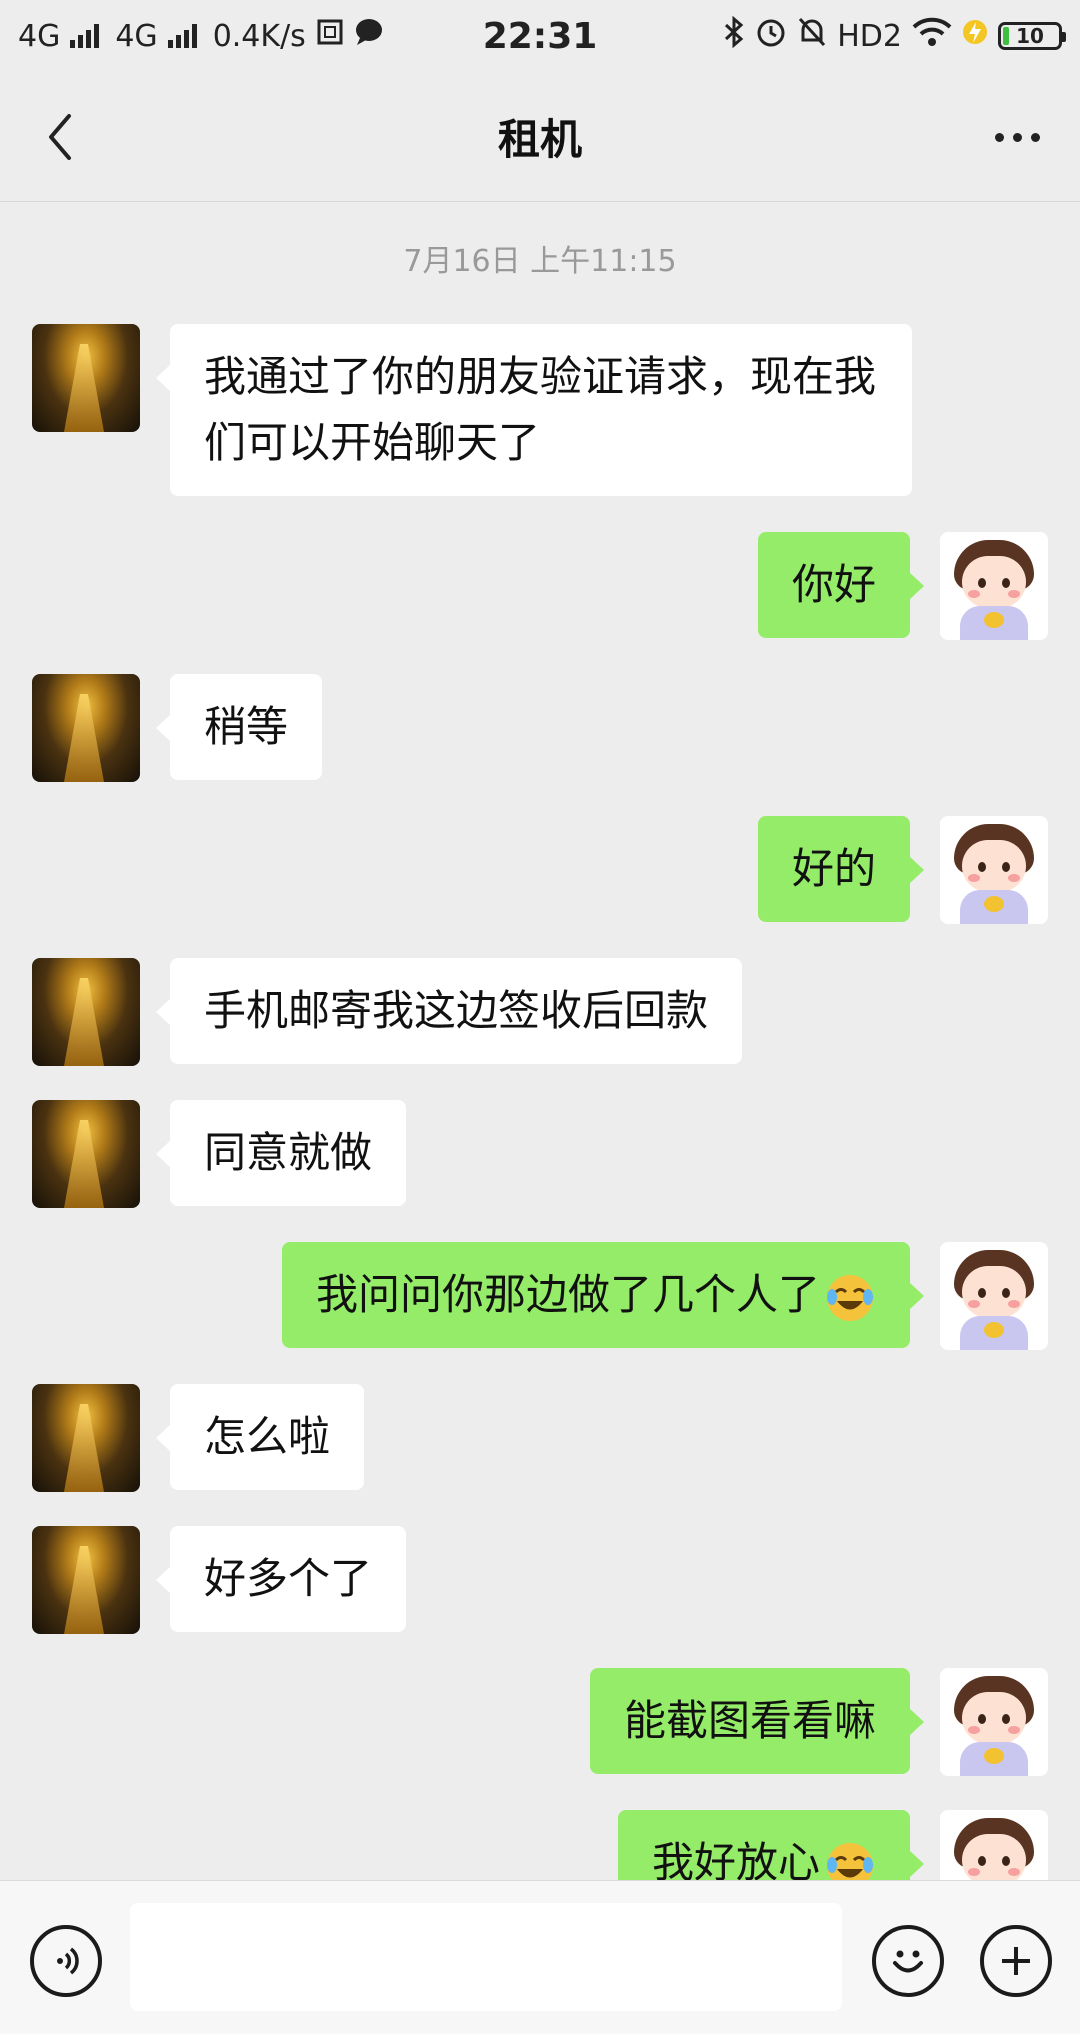  What do you see at coordinates (734, 35) in the screenshot?
I see `bluetooth-icon` at bounding box center [734, 35].